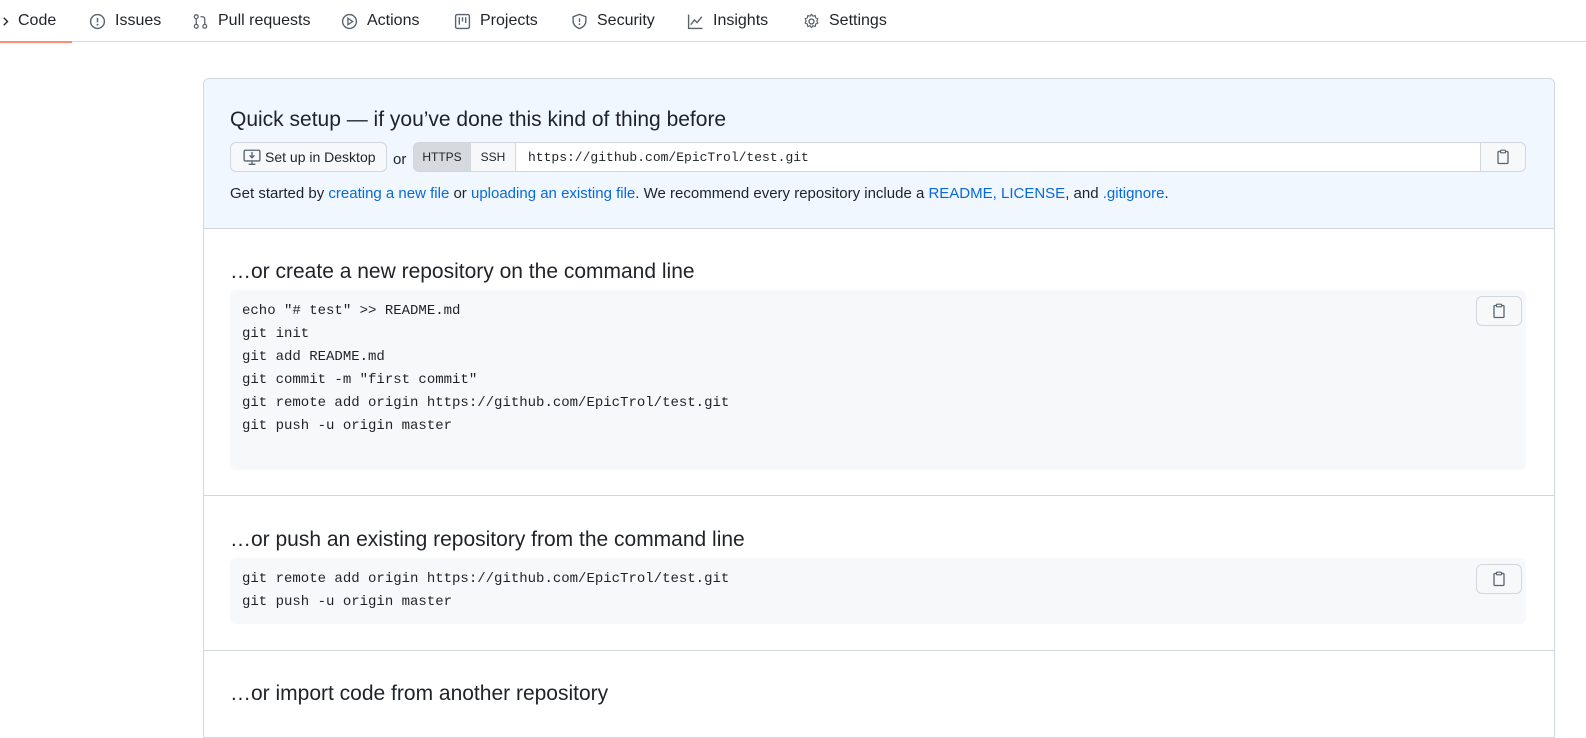 The height and width of the screenshot is (738, 1586). I want to click on setup-in-desktop-button: Set up in Desktop, so click(308, 157).